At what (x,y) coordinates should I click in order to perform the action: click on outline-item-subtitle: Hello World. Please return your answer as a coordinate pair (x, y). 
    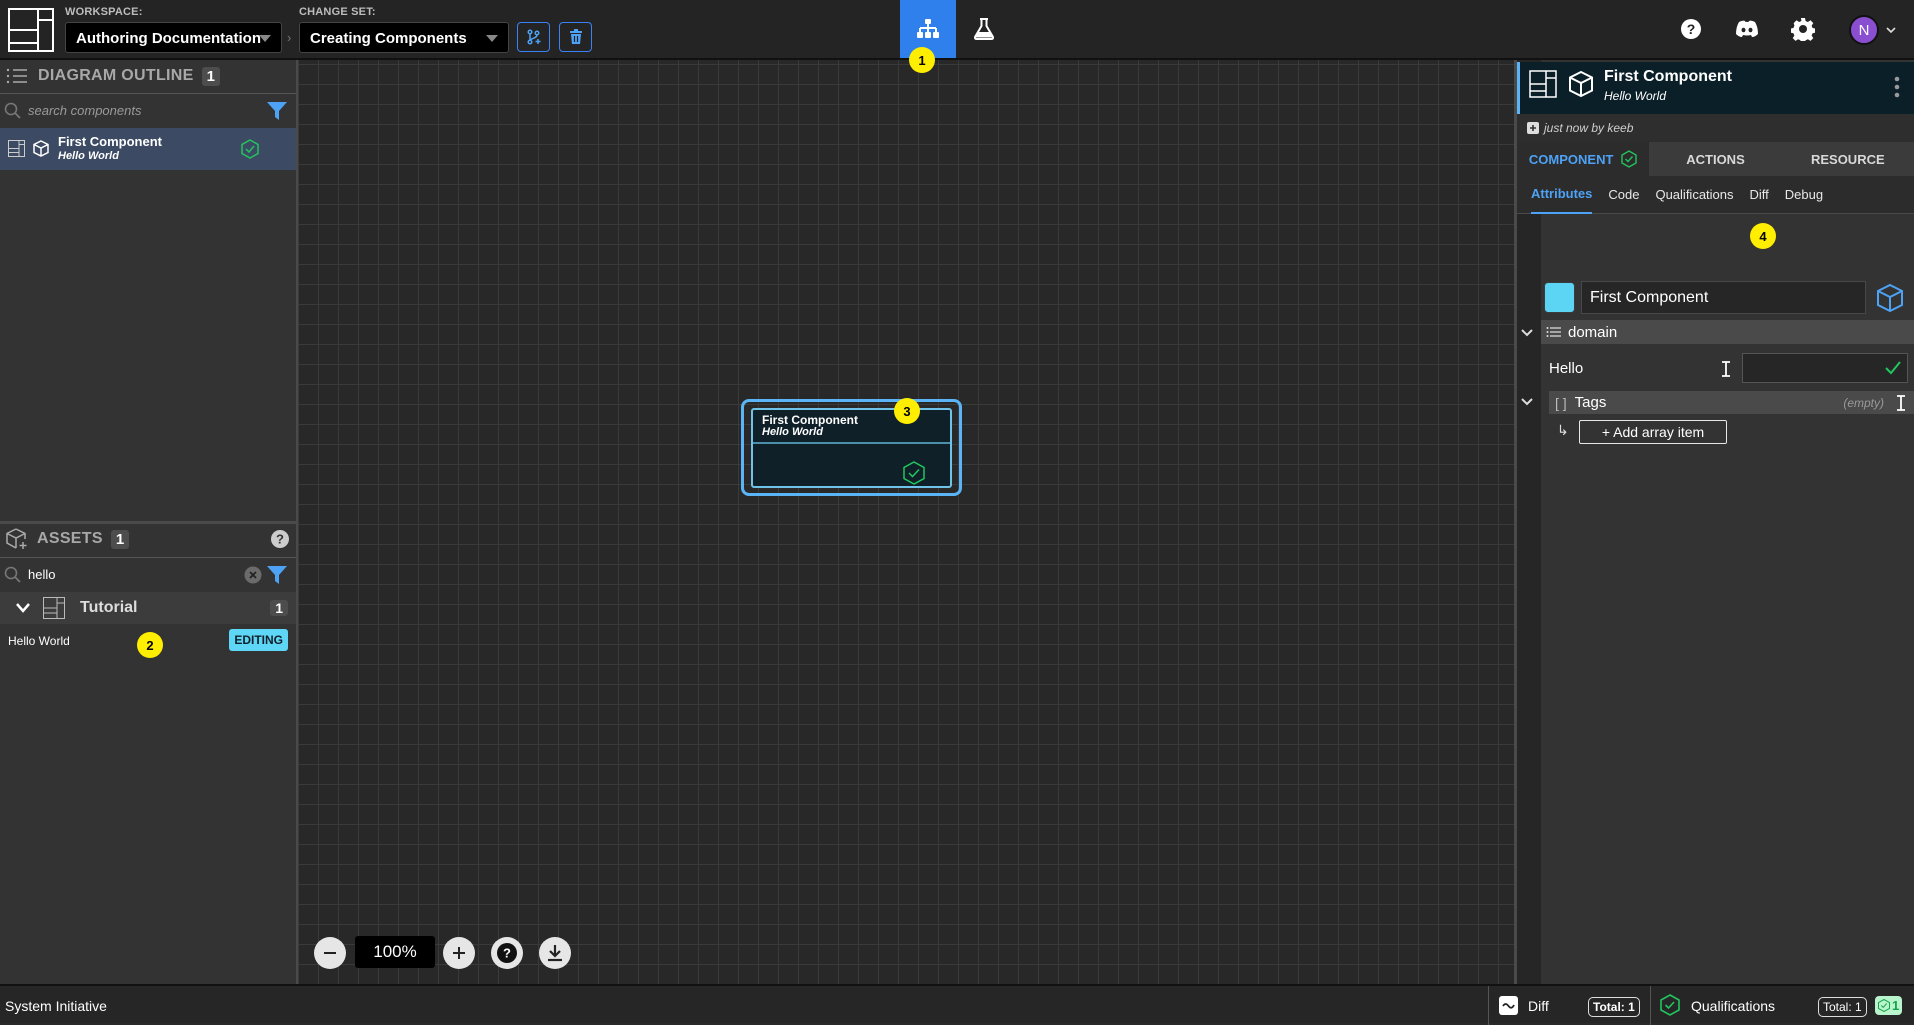
    Looking at the image, I should click on (88, 156).